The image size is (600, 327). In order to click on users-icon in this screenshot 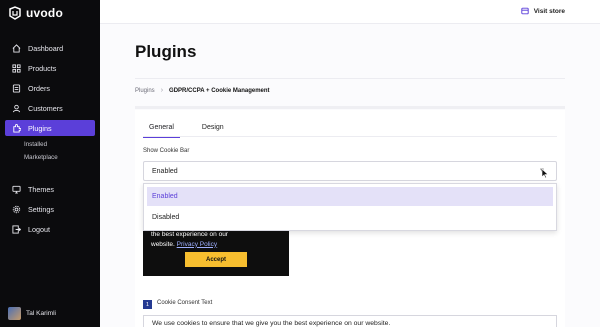, I will do `click(16, 108)`.